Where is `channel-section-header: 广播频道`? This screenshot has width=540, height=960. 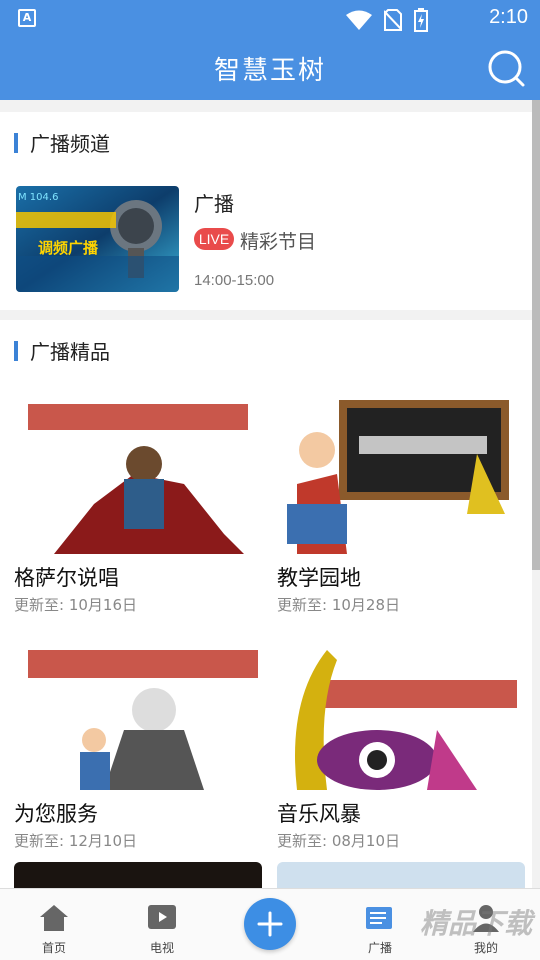 channel-section-header: 广播频道 is located at coordinates (62, 142).